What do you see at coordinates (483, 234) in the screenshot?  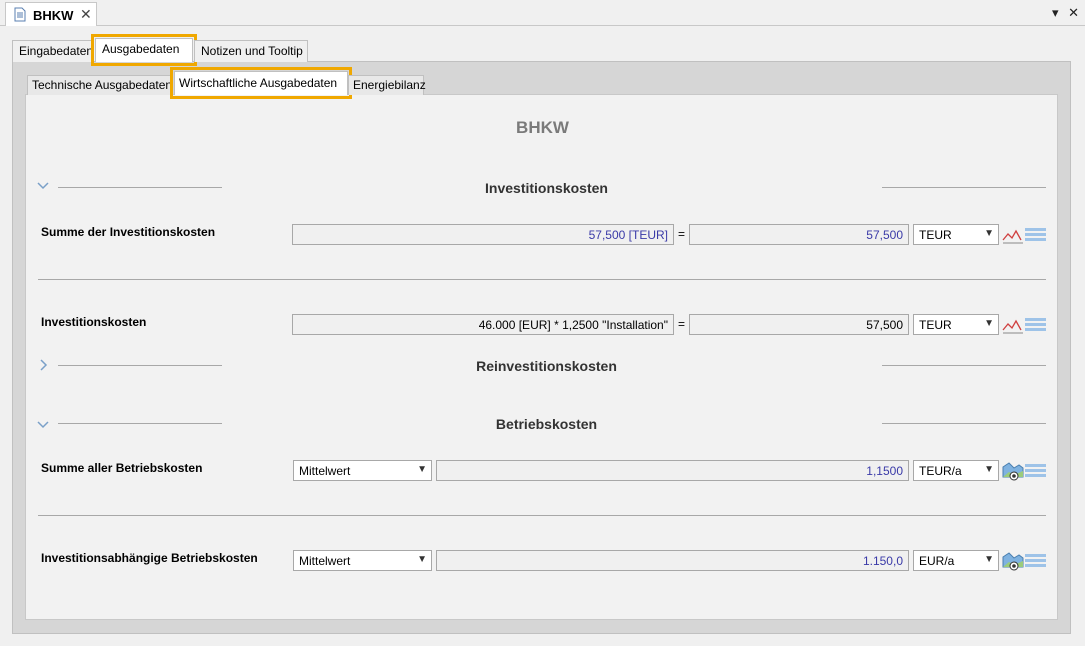 I see `formula-field: 57,500 [TEUR]` at bounding box center [483, 234].